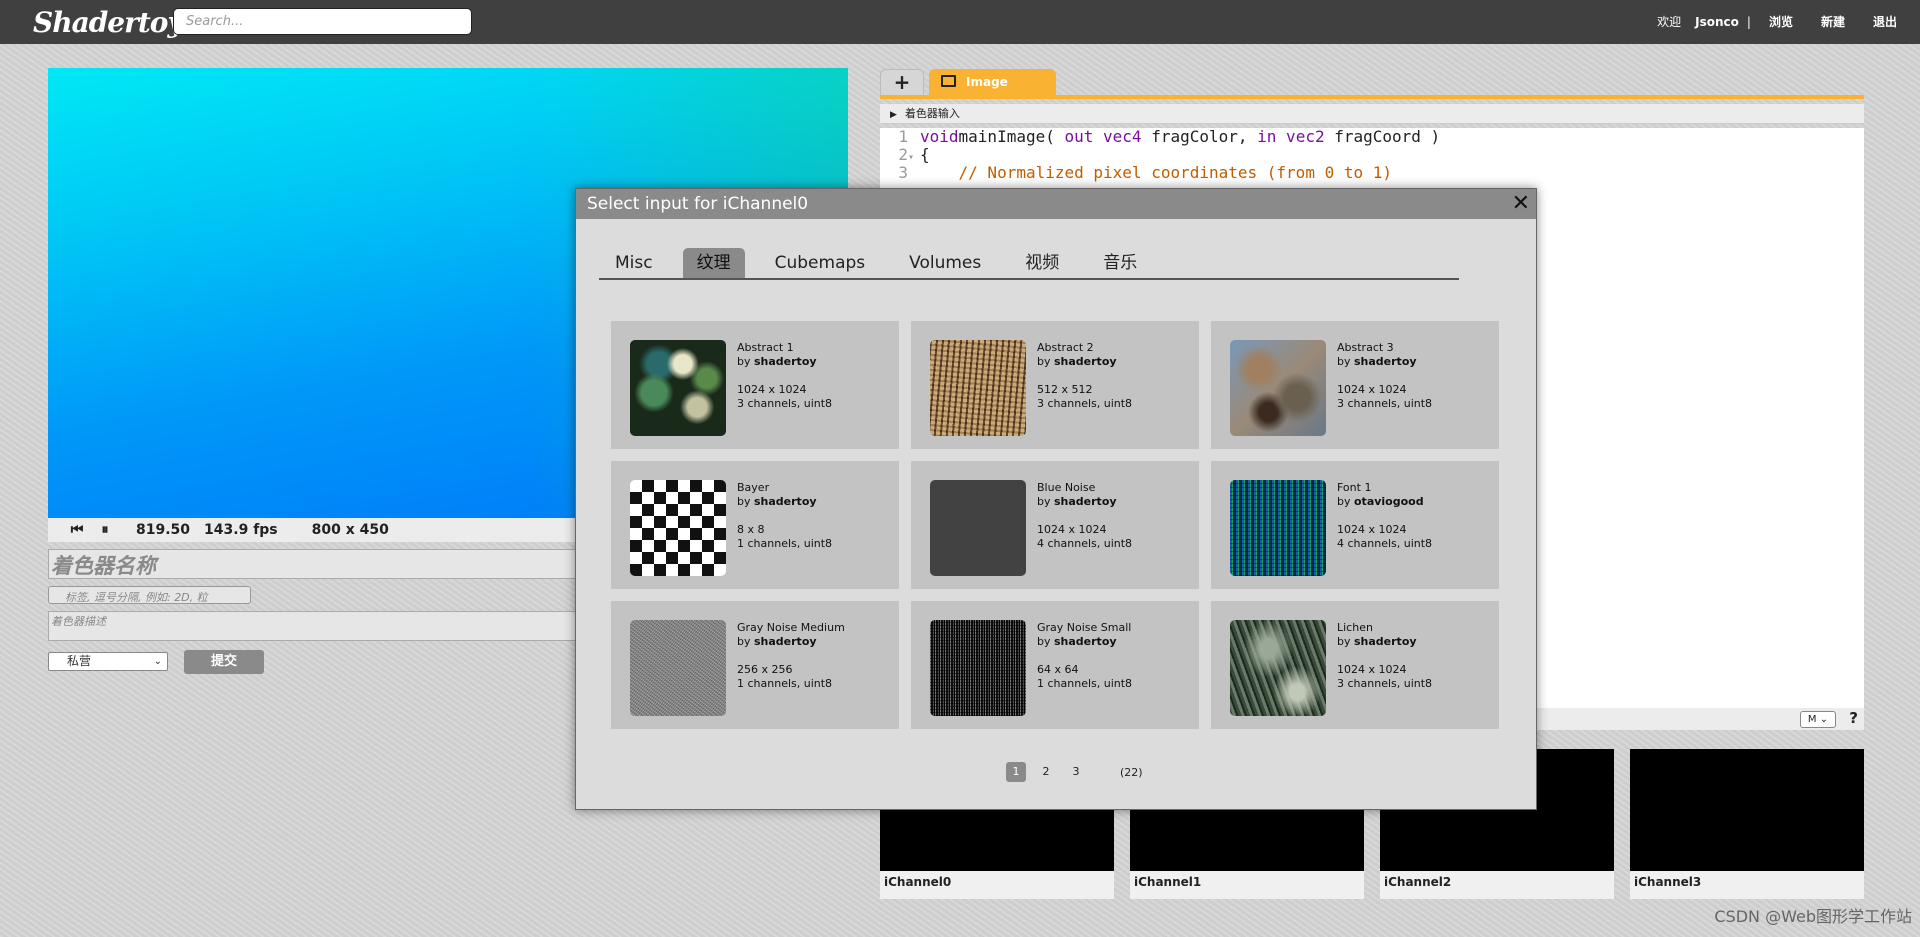 The width and height of the screenshot is (1920, 937). What do you see at coordinates (1818, 719) in the screenshot?
I see `compile-mode-select: M ⌄` at bounding box center [1818, 719].